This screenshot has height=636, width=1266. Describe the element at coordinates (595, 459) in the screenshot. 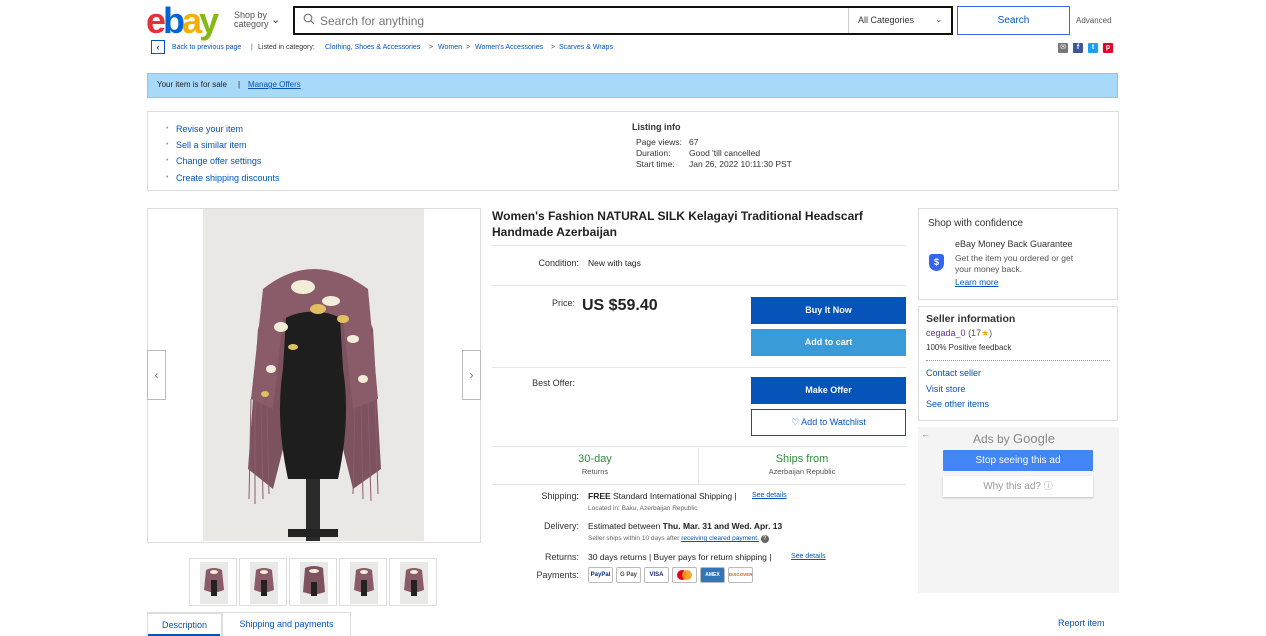

I see `returns-badge-title: 30-day` at that location.